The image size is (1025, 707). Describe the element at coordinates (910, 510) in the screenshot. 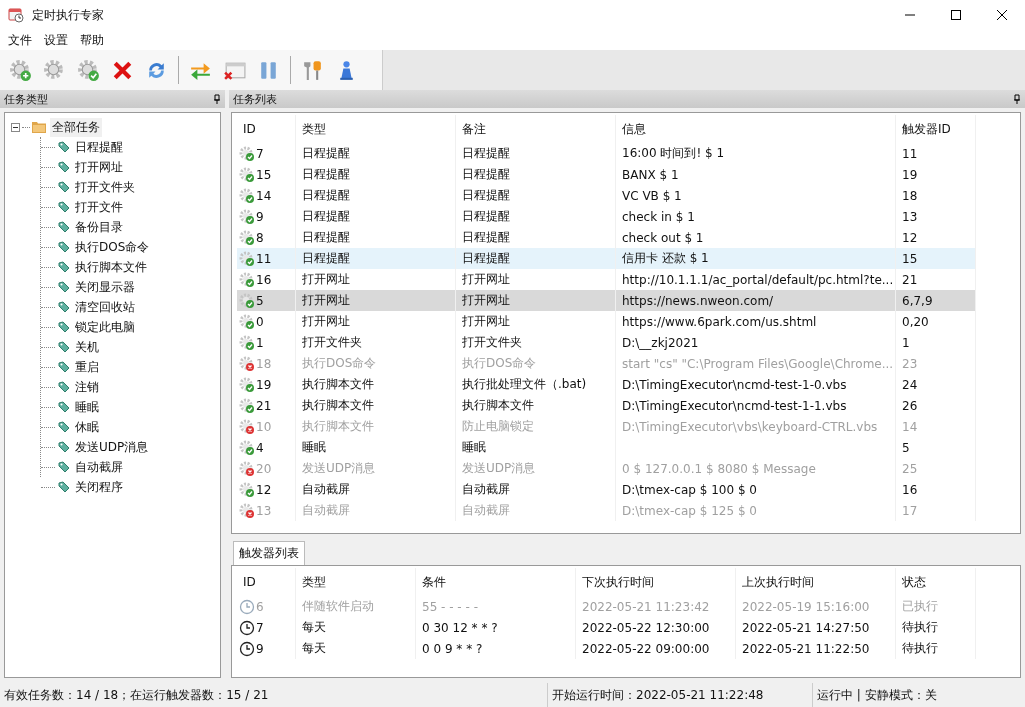

I see `table-cell: 17` at that location.